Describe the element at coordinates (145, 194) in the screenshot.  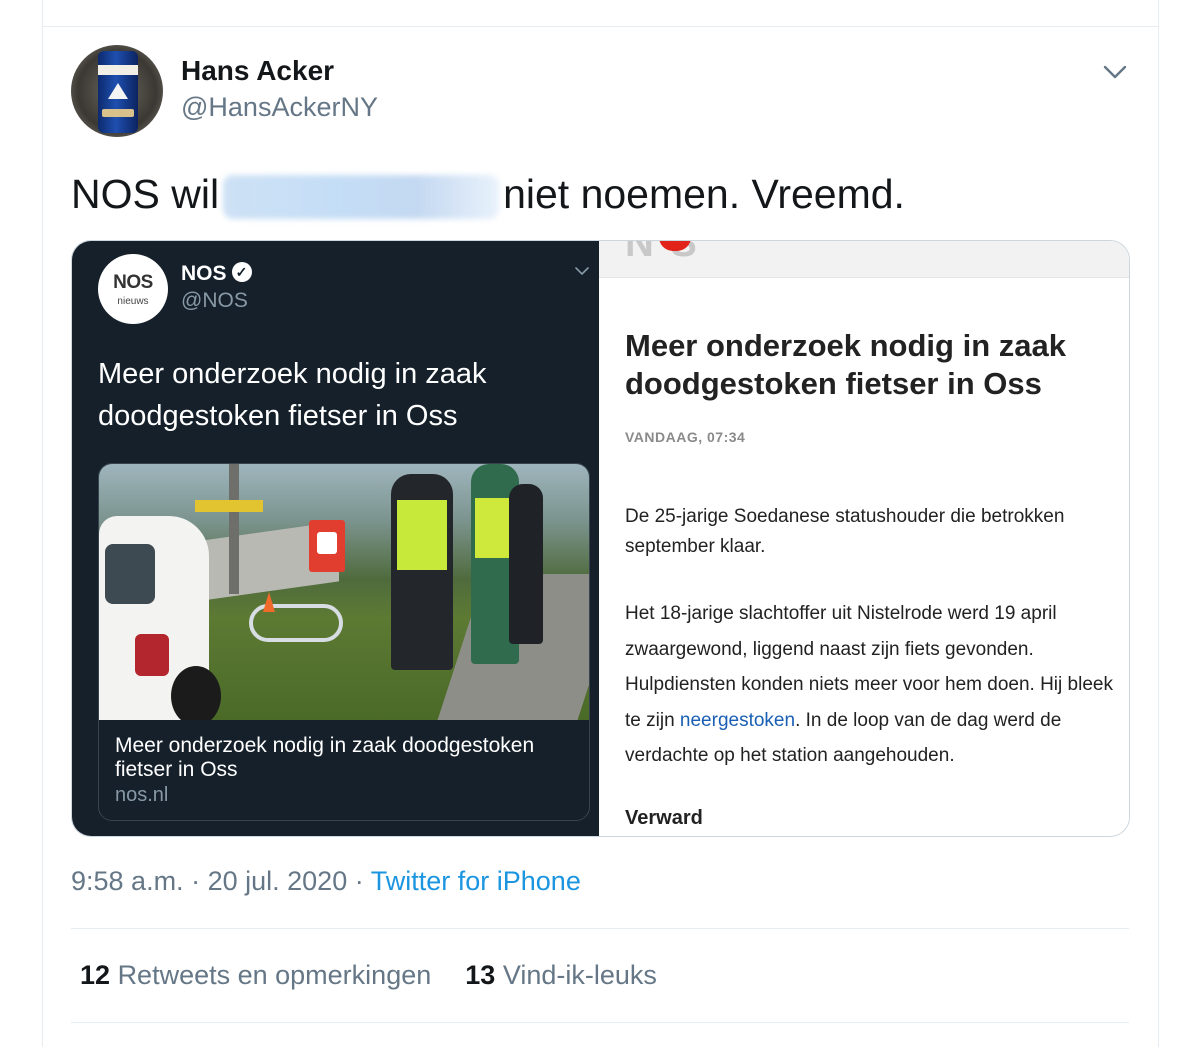
I see `tweet-text-before: NOS wil` at that location.